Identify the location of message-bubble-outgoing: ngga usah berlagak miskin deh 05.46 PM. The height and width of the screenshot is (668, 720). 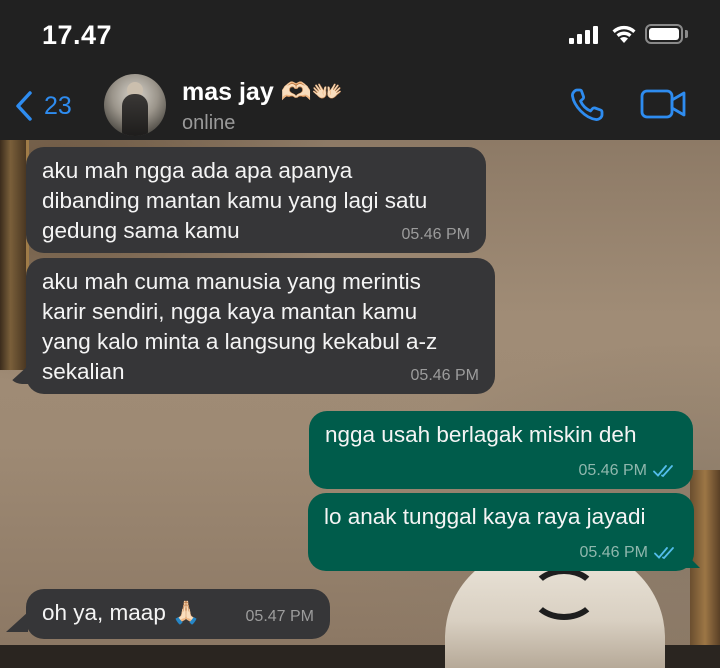
(501, 450).